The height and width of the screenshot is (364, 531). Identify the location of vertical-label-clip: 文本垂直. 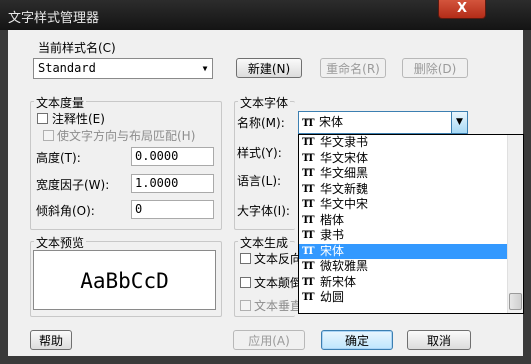
(276, 305).